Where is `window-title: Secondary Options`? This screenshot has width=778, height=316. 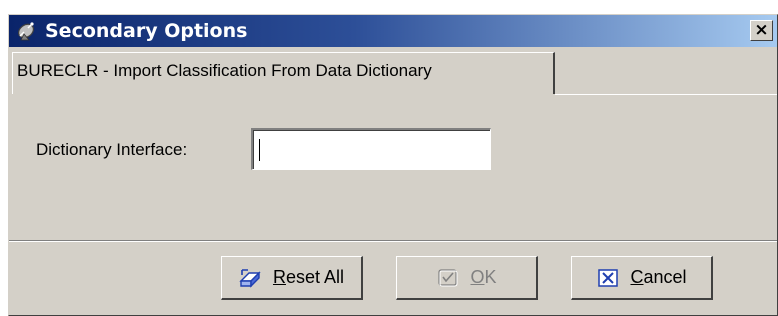
window-title: Secondary Options is located at coordinates (146, 31).